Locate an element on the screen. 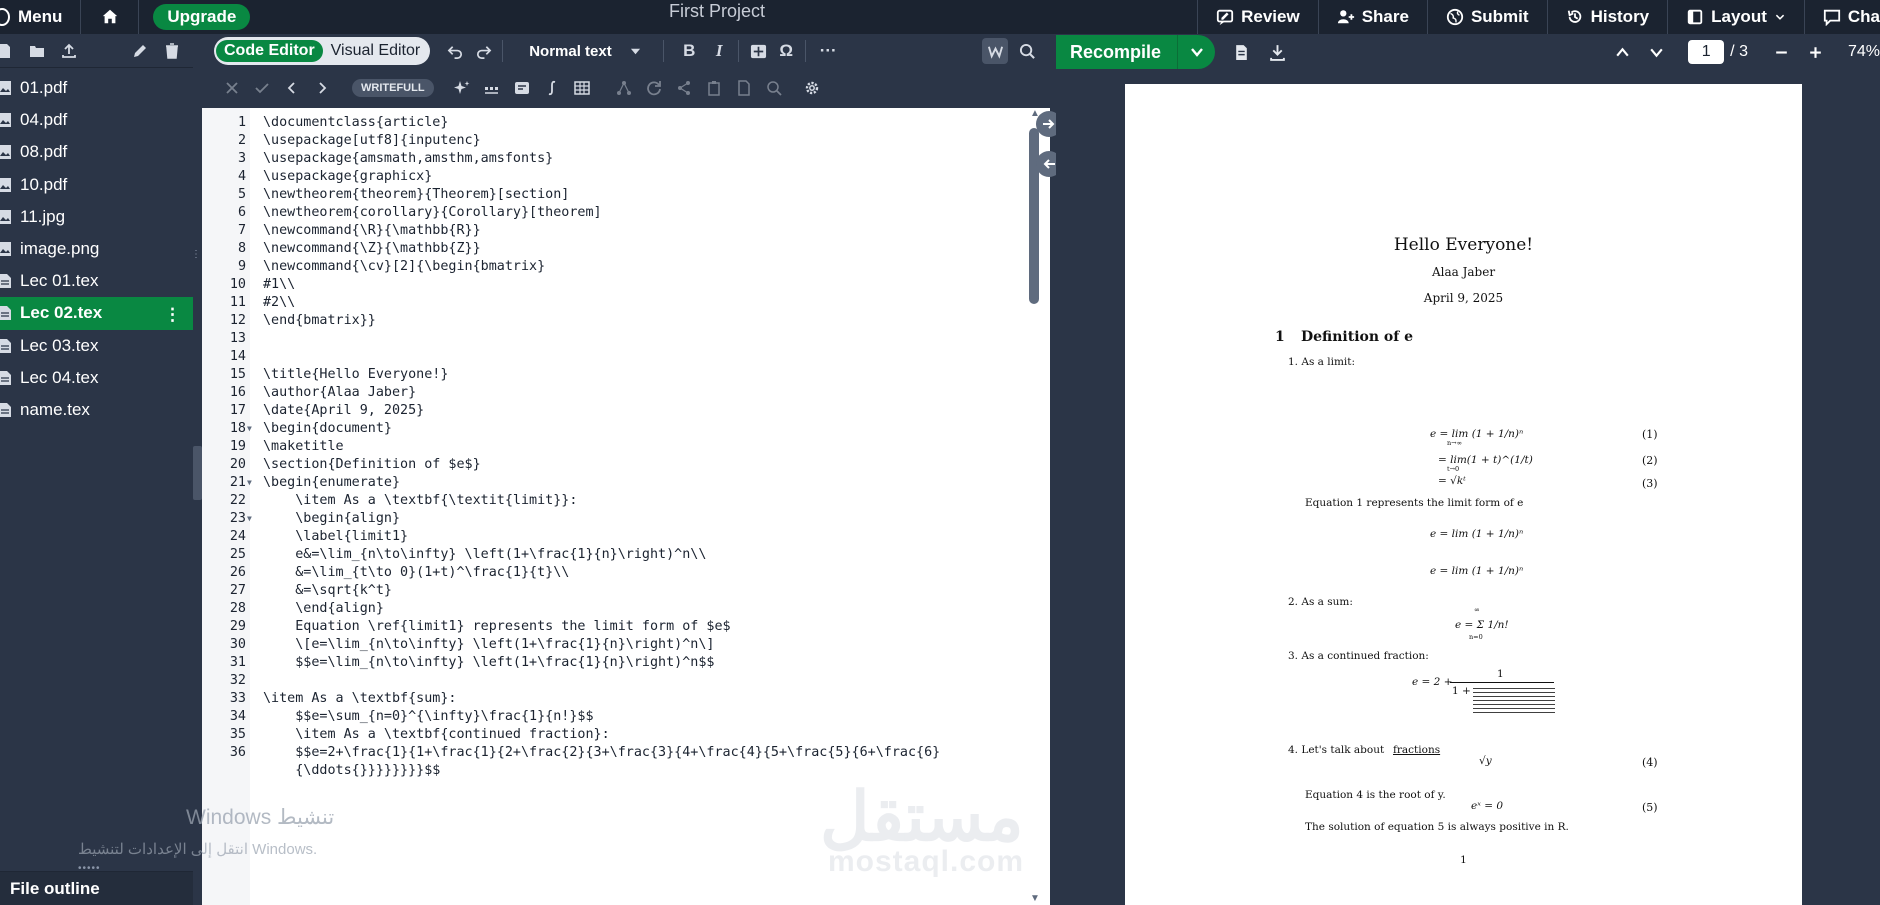 The width and height of the screenshot is (1880, 905). zoom-in-button is located at coordinates (1816, 52).